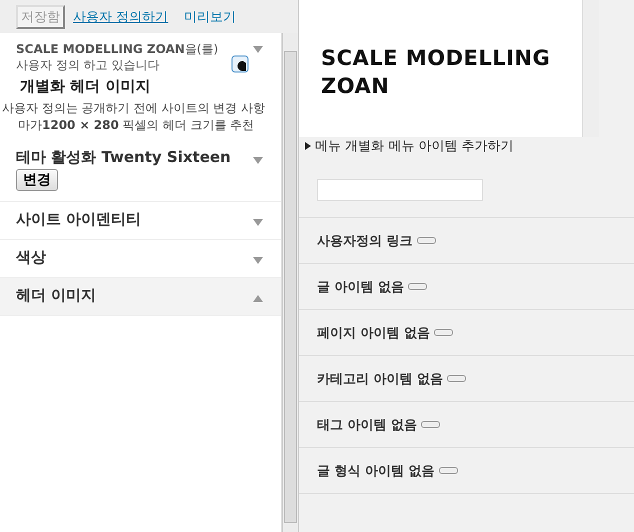  I want to click on customizing-title: SCALE MODELLING ZOAN을(를) 사용자 정의 하고 있습니다, so click(118, 57).